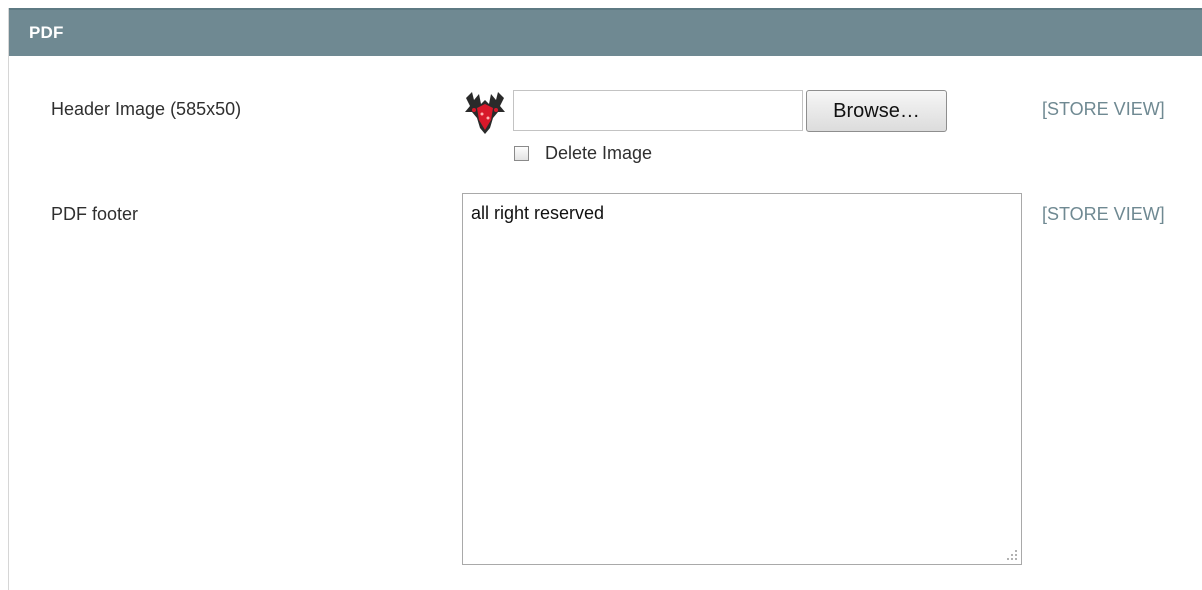 This screenshot has width=1202, height=590. I want to click on section-header: PDF, so click(605, 32).